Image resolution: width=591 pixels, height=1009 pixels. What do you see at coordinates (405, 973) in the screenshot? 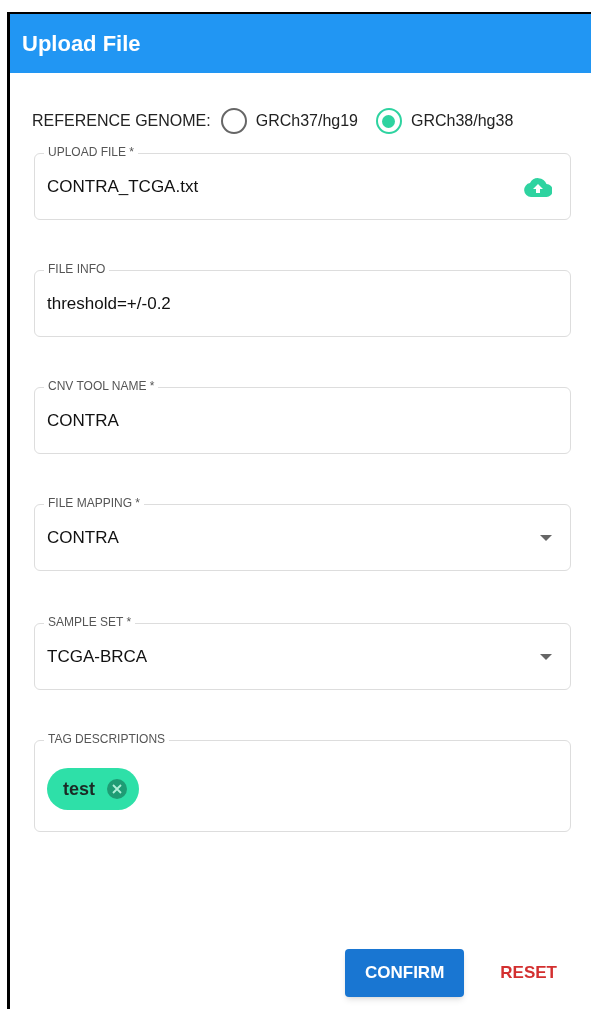
I see `confirm-button: CONFIRM` at bounding box center [405, 973].